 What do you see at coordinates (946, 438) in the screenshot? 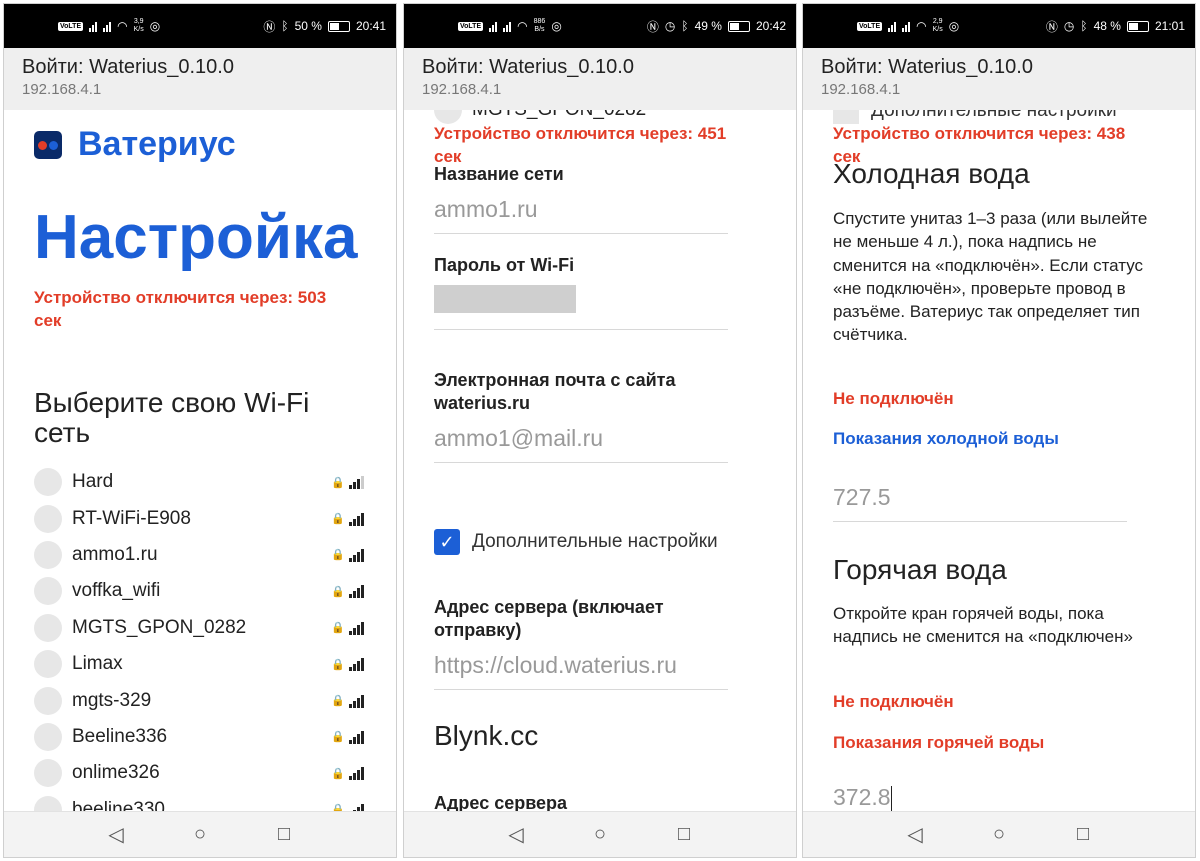
I see `cold-water-label: Показания холодной воды` at bounding box center [946, 438].